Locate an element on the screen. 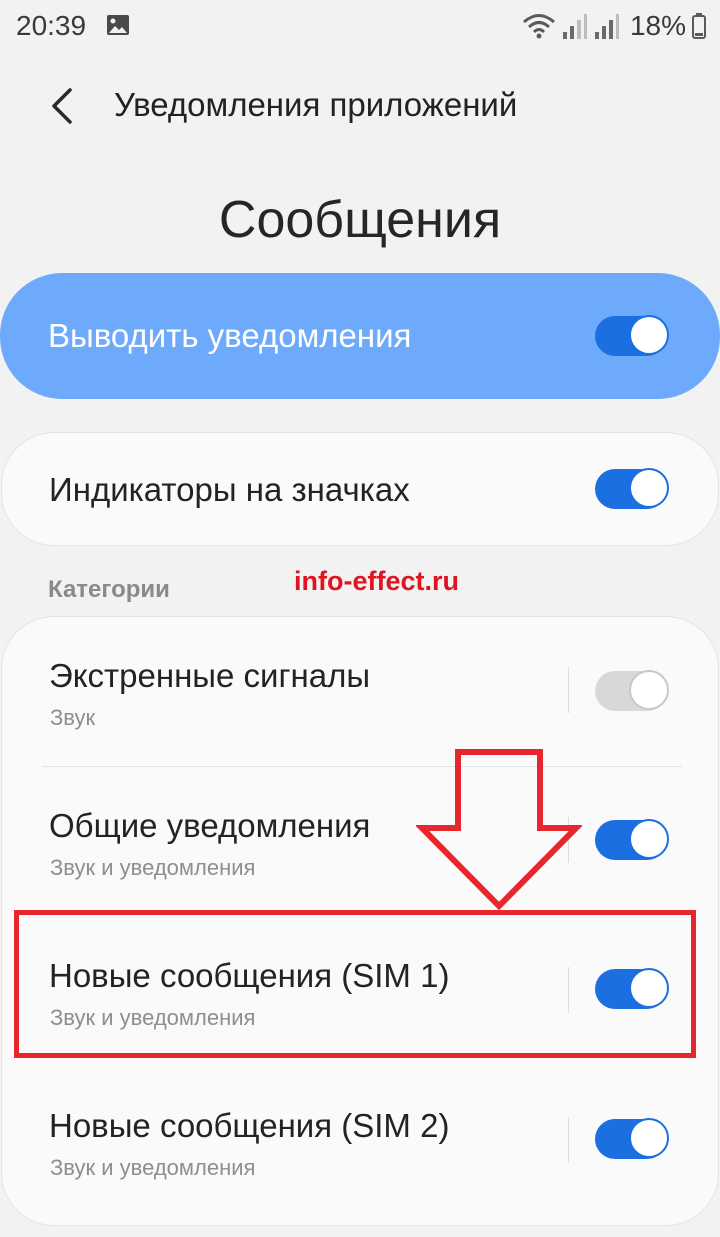  category-toggle-sim2 is located at coordinates (632, 1138).